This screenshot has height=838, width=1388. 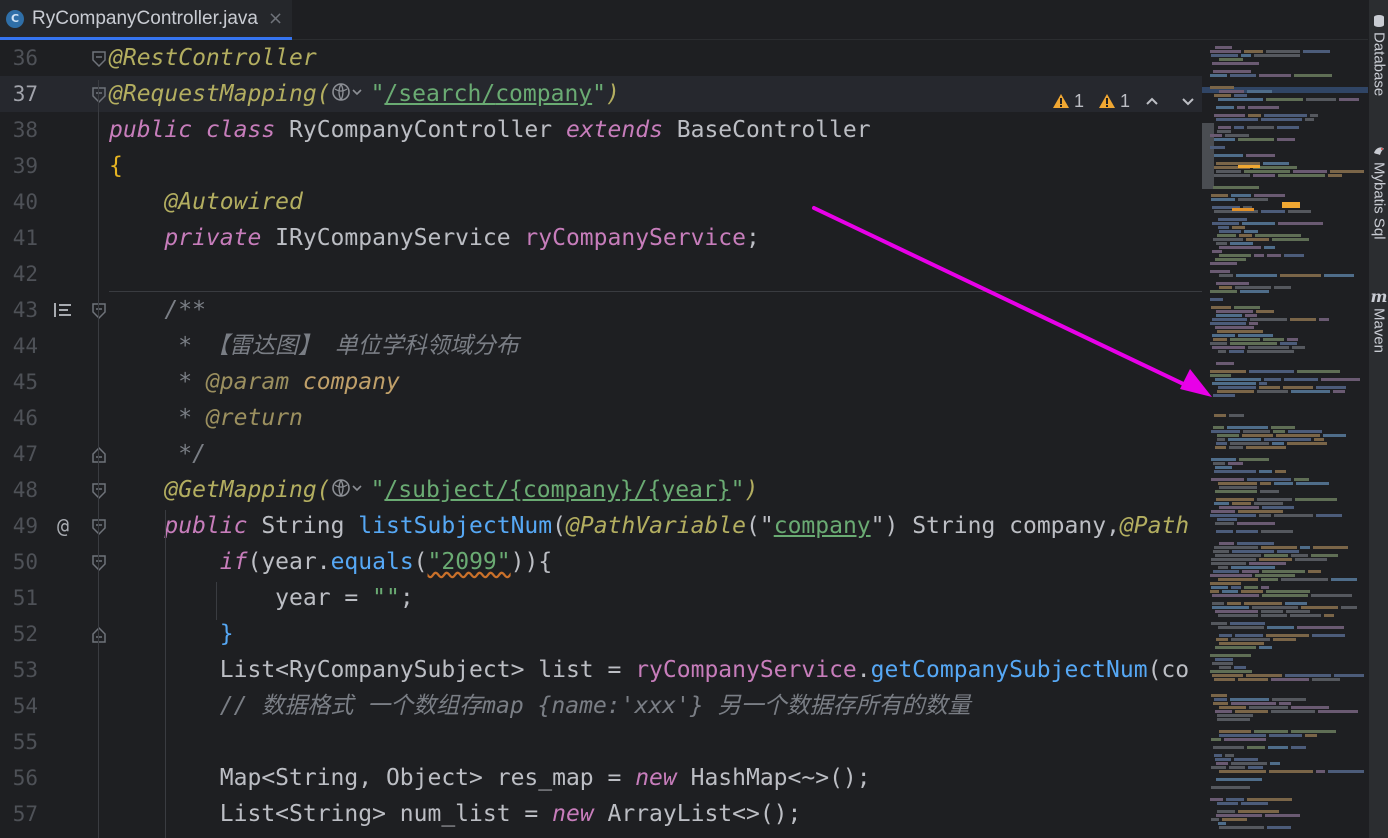 What do you see at coordinates (1114, 101) in the screenshot?
I see `weak-warning-counter: 1` at bounding box center [1114, 101].